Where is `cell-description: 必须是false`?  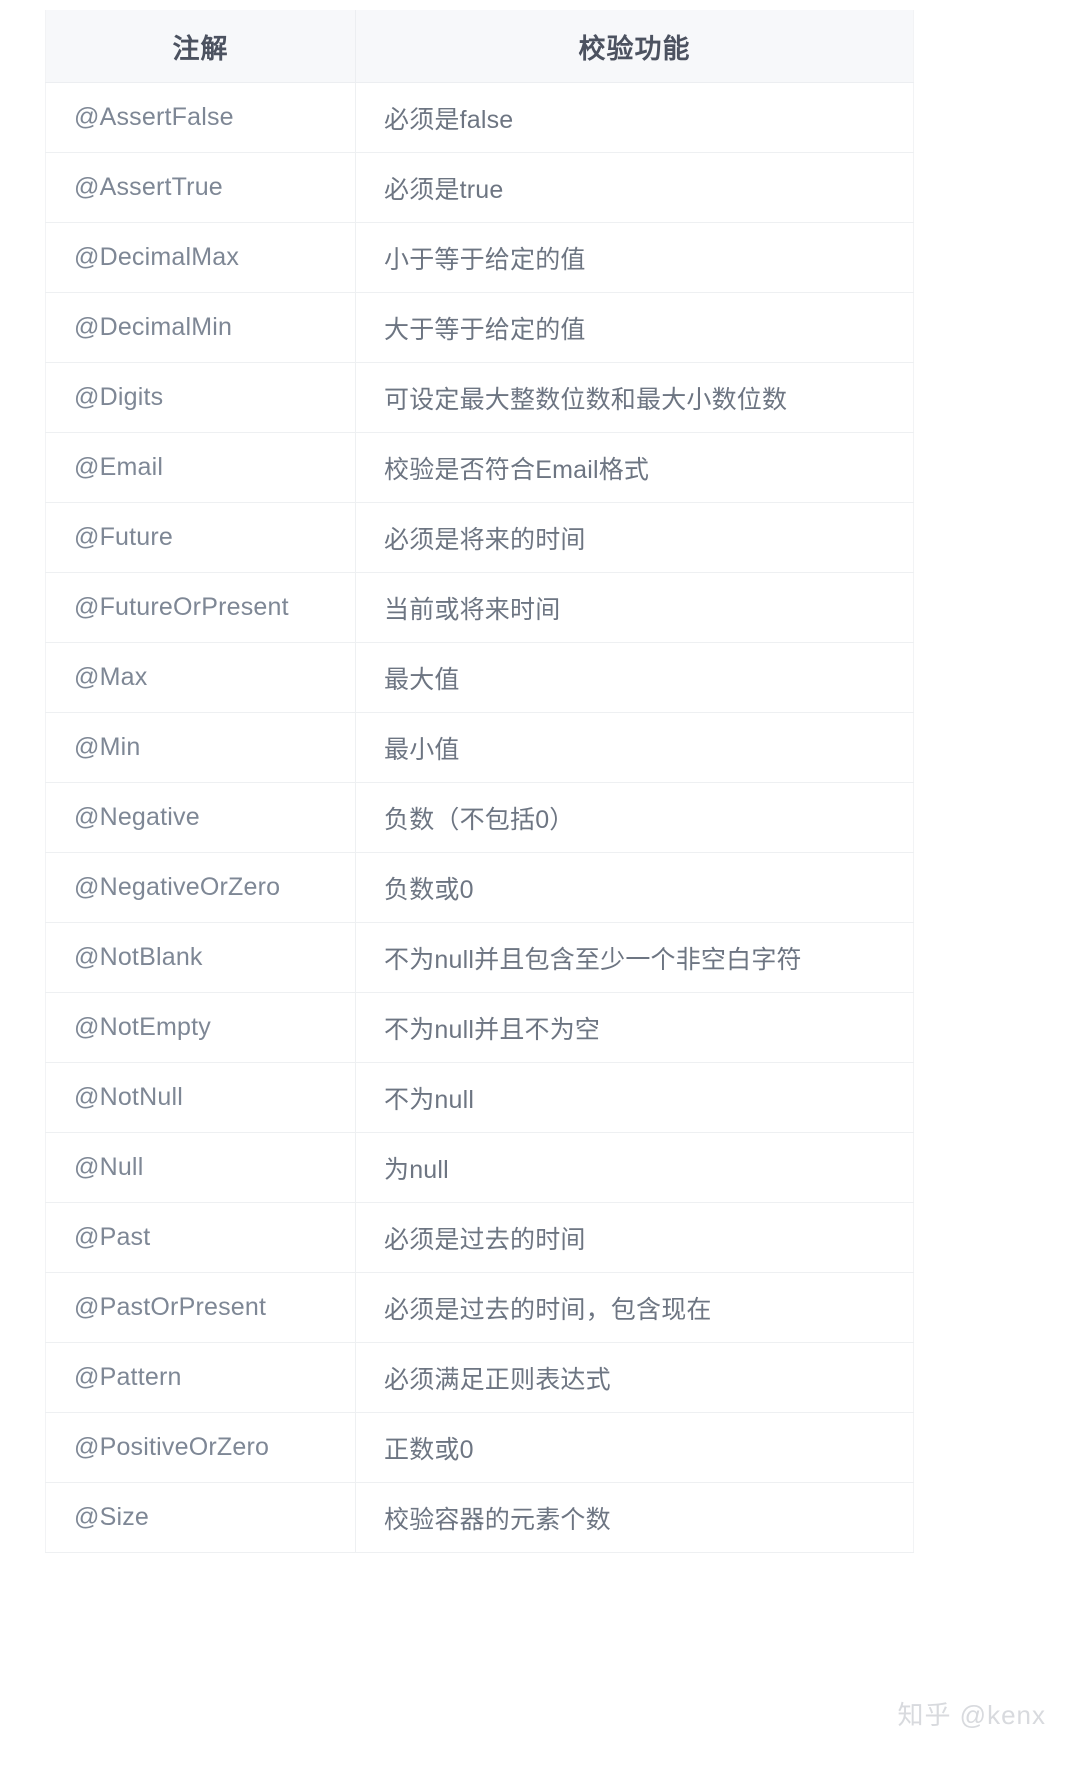 cell-description: 必须是false is located at coordinates (634, 117).